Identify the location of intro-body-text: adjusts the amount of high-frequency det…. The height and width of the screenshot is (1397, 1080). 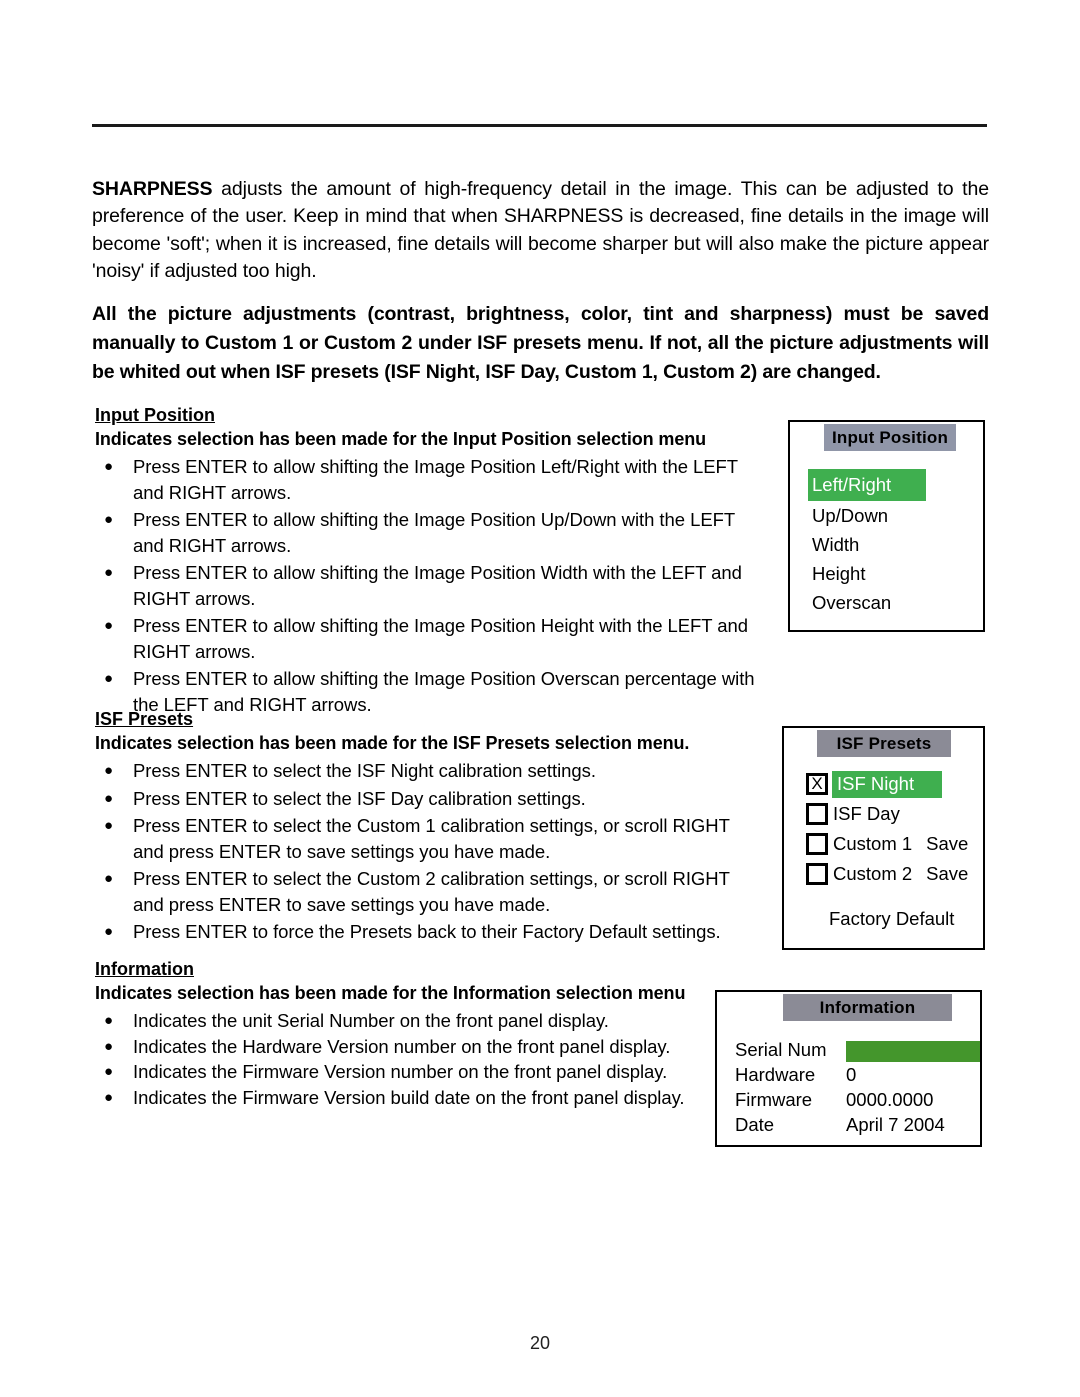
(540, 230).